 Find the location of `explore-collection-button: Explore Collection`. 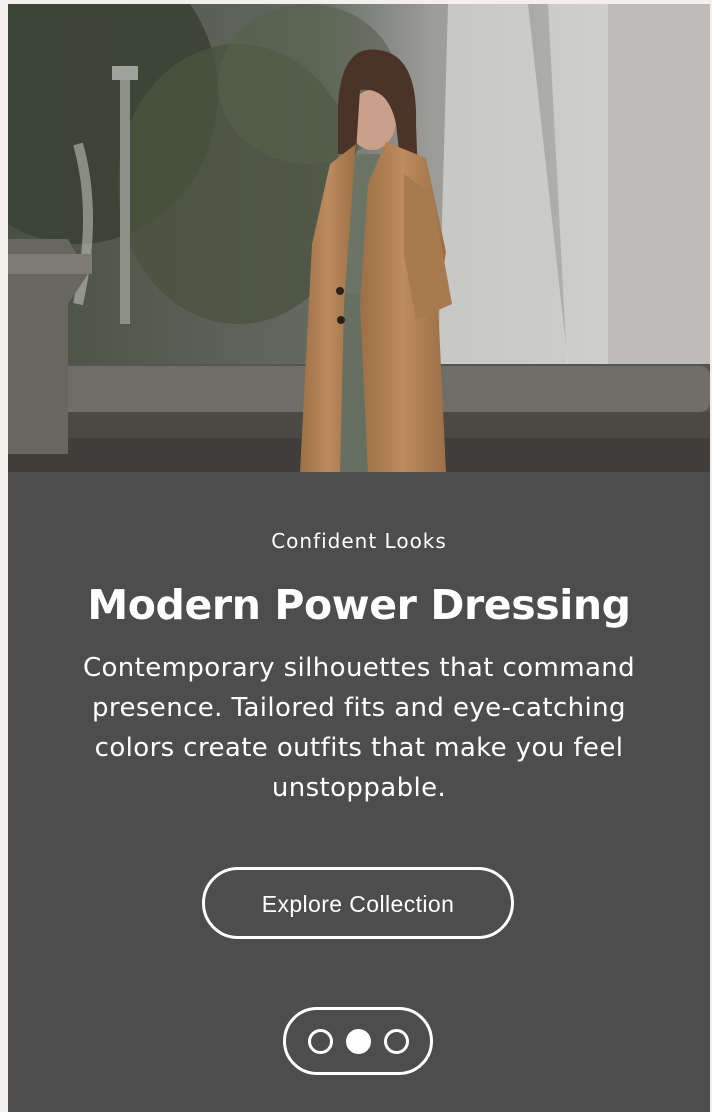

explore-collection-button: Explore Collection is located at coordinates (358, 903).